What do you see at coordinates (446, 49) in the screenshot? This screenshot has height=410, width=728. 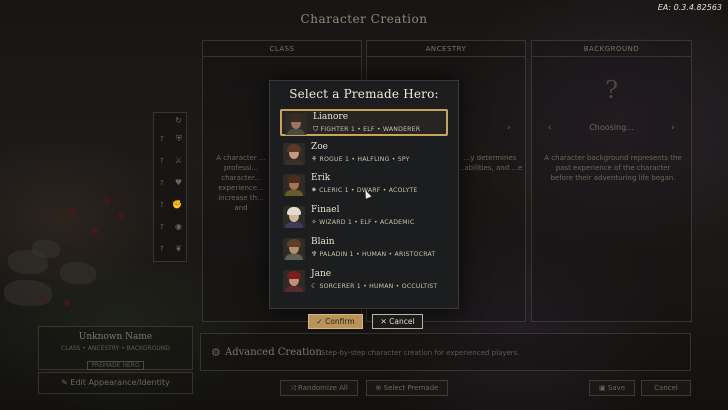 I see `ancestry-header: ANCESTRY` at bounding box center [446, 49].